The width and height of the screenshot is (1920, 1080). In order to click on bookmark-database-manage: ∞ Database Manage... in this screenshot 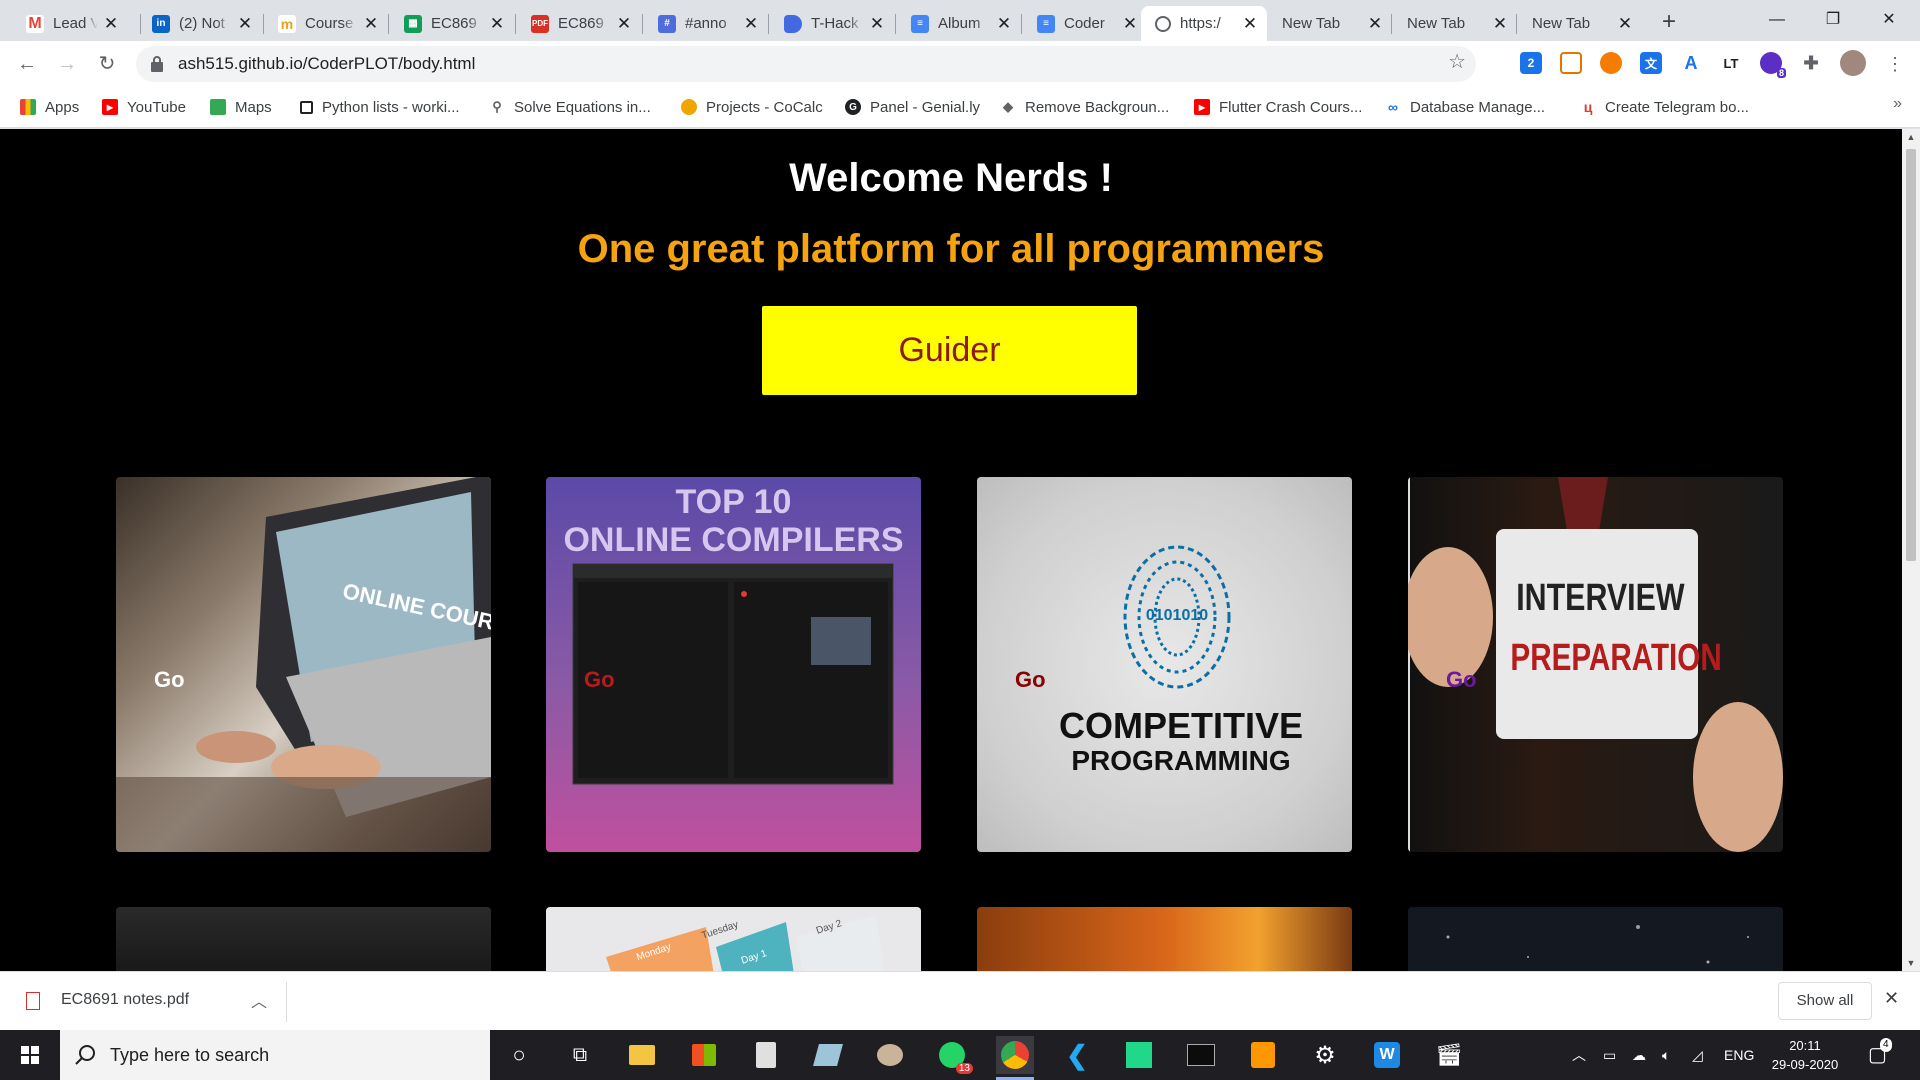, I will do `click(1465, 107)`.